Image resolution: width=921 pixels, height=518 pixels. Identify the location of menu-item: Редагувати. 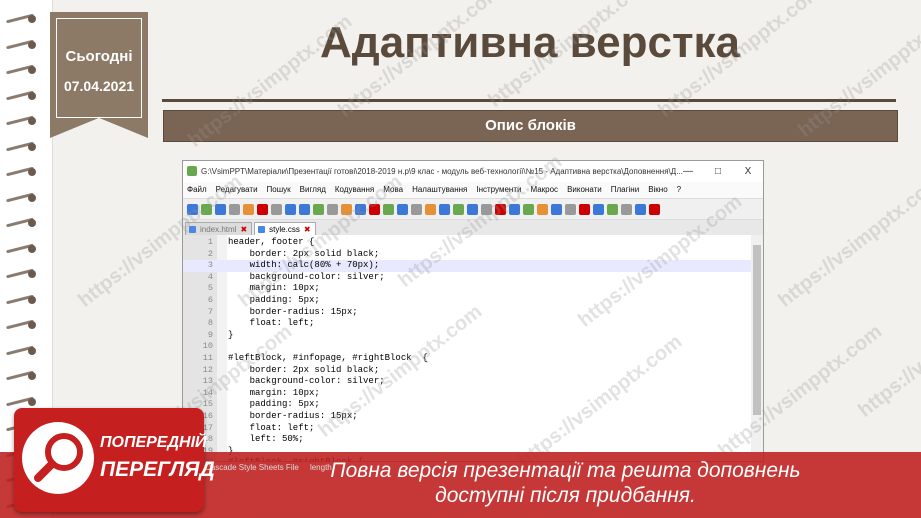
(237, 189).